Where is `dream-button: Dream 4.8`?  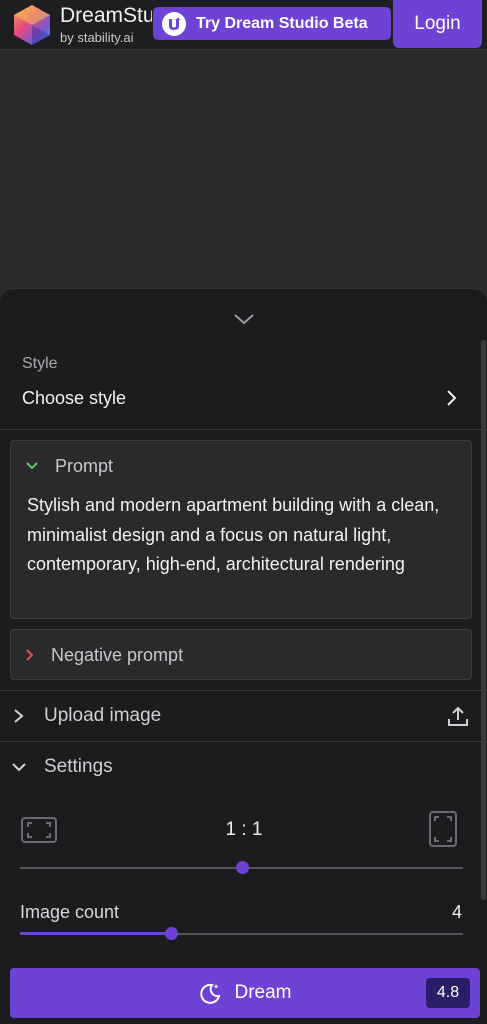
dream-button: Dream 4.8 is located at coordinates (245, 993).